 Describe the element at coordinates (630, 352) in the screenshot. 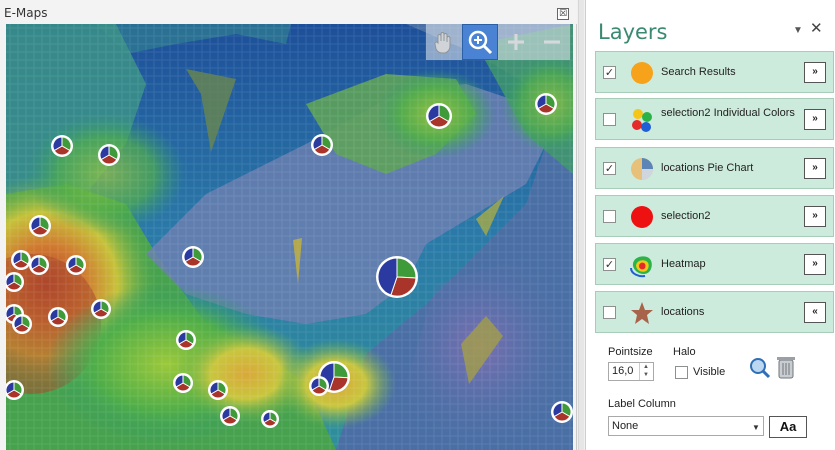

I see `pointsize-label: Pointsize` at that location.